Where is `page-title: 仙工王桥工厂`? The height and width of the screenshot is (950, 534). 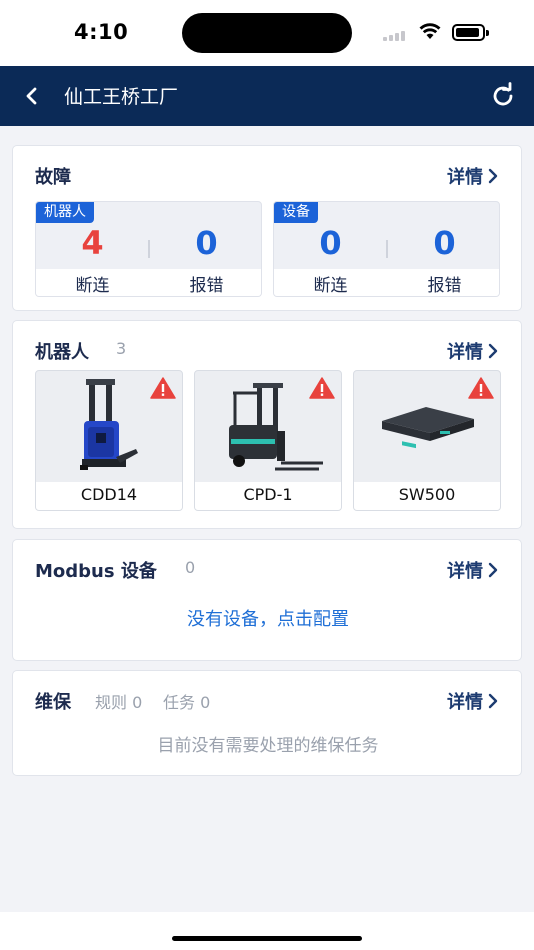 page-title: 仙工王桥工厂 is located at coordinates (121, 97).